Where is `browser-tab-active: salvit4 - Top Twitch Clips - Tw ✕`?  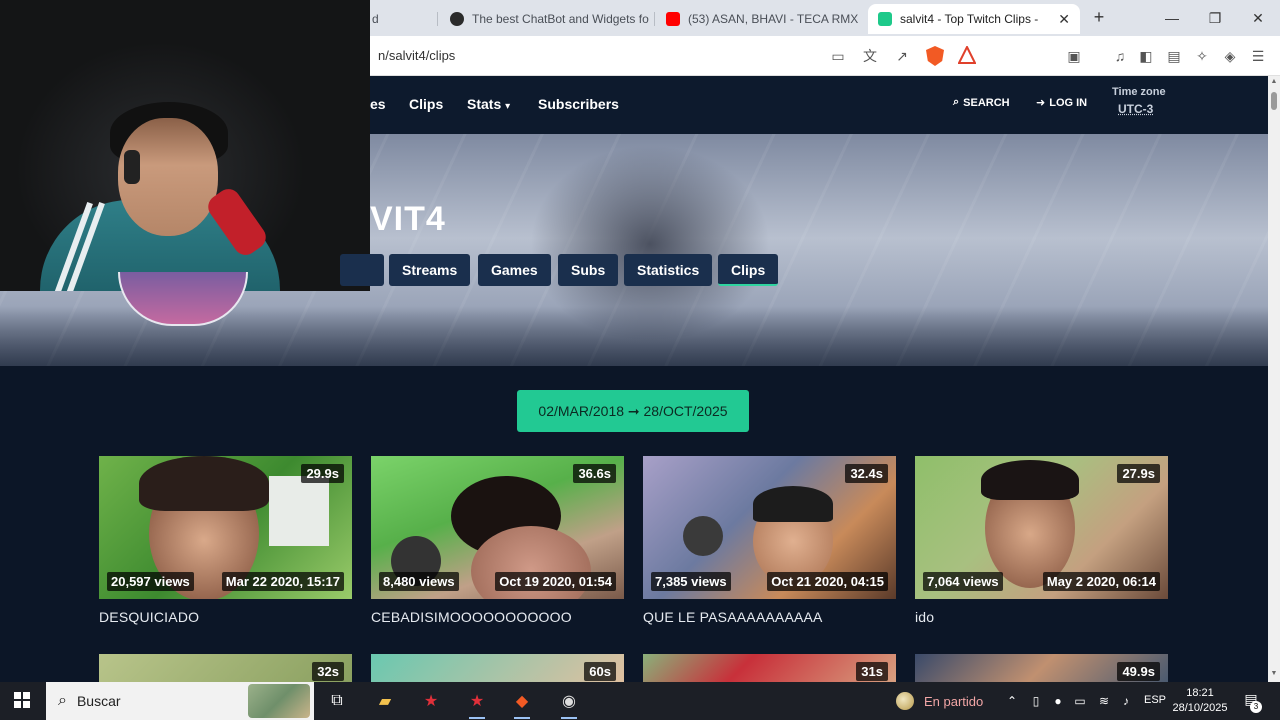 browser-tab-active: salvit4 - Top Twitch Clips - Tw ✕ is located at coordinates (974, 19).